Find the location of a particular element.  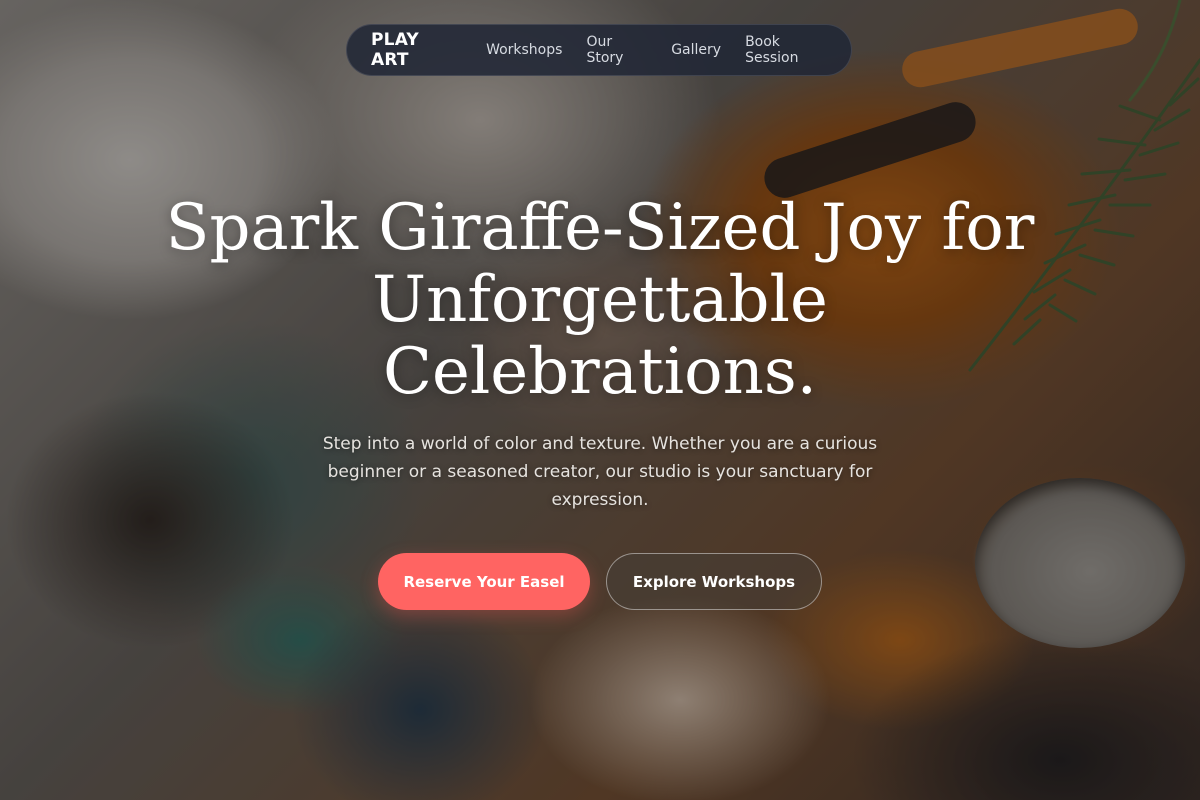

reserve-easel-button: Reserve Your Easel is located at coordinates (484, 581).